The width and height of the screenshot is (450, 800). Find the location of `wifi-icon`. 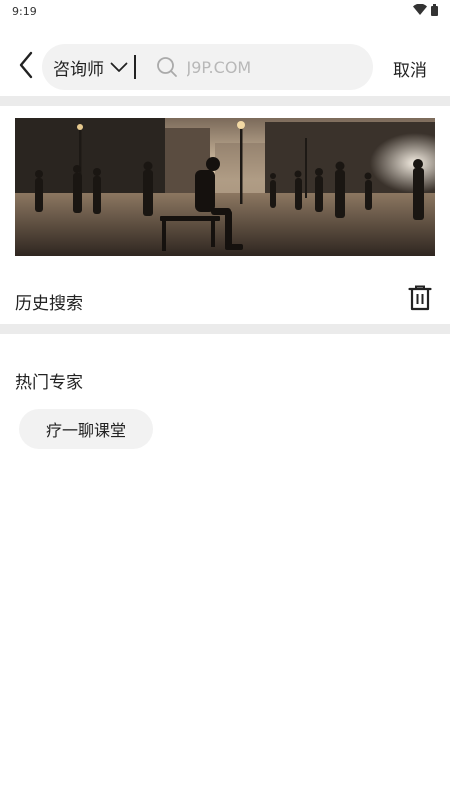

wifi-icon is located at coordinates (420, 10).